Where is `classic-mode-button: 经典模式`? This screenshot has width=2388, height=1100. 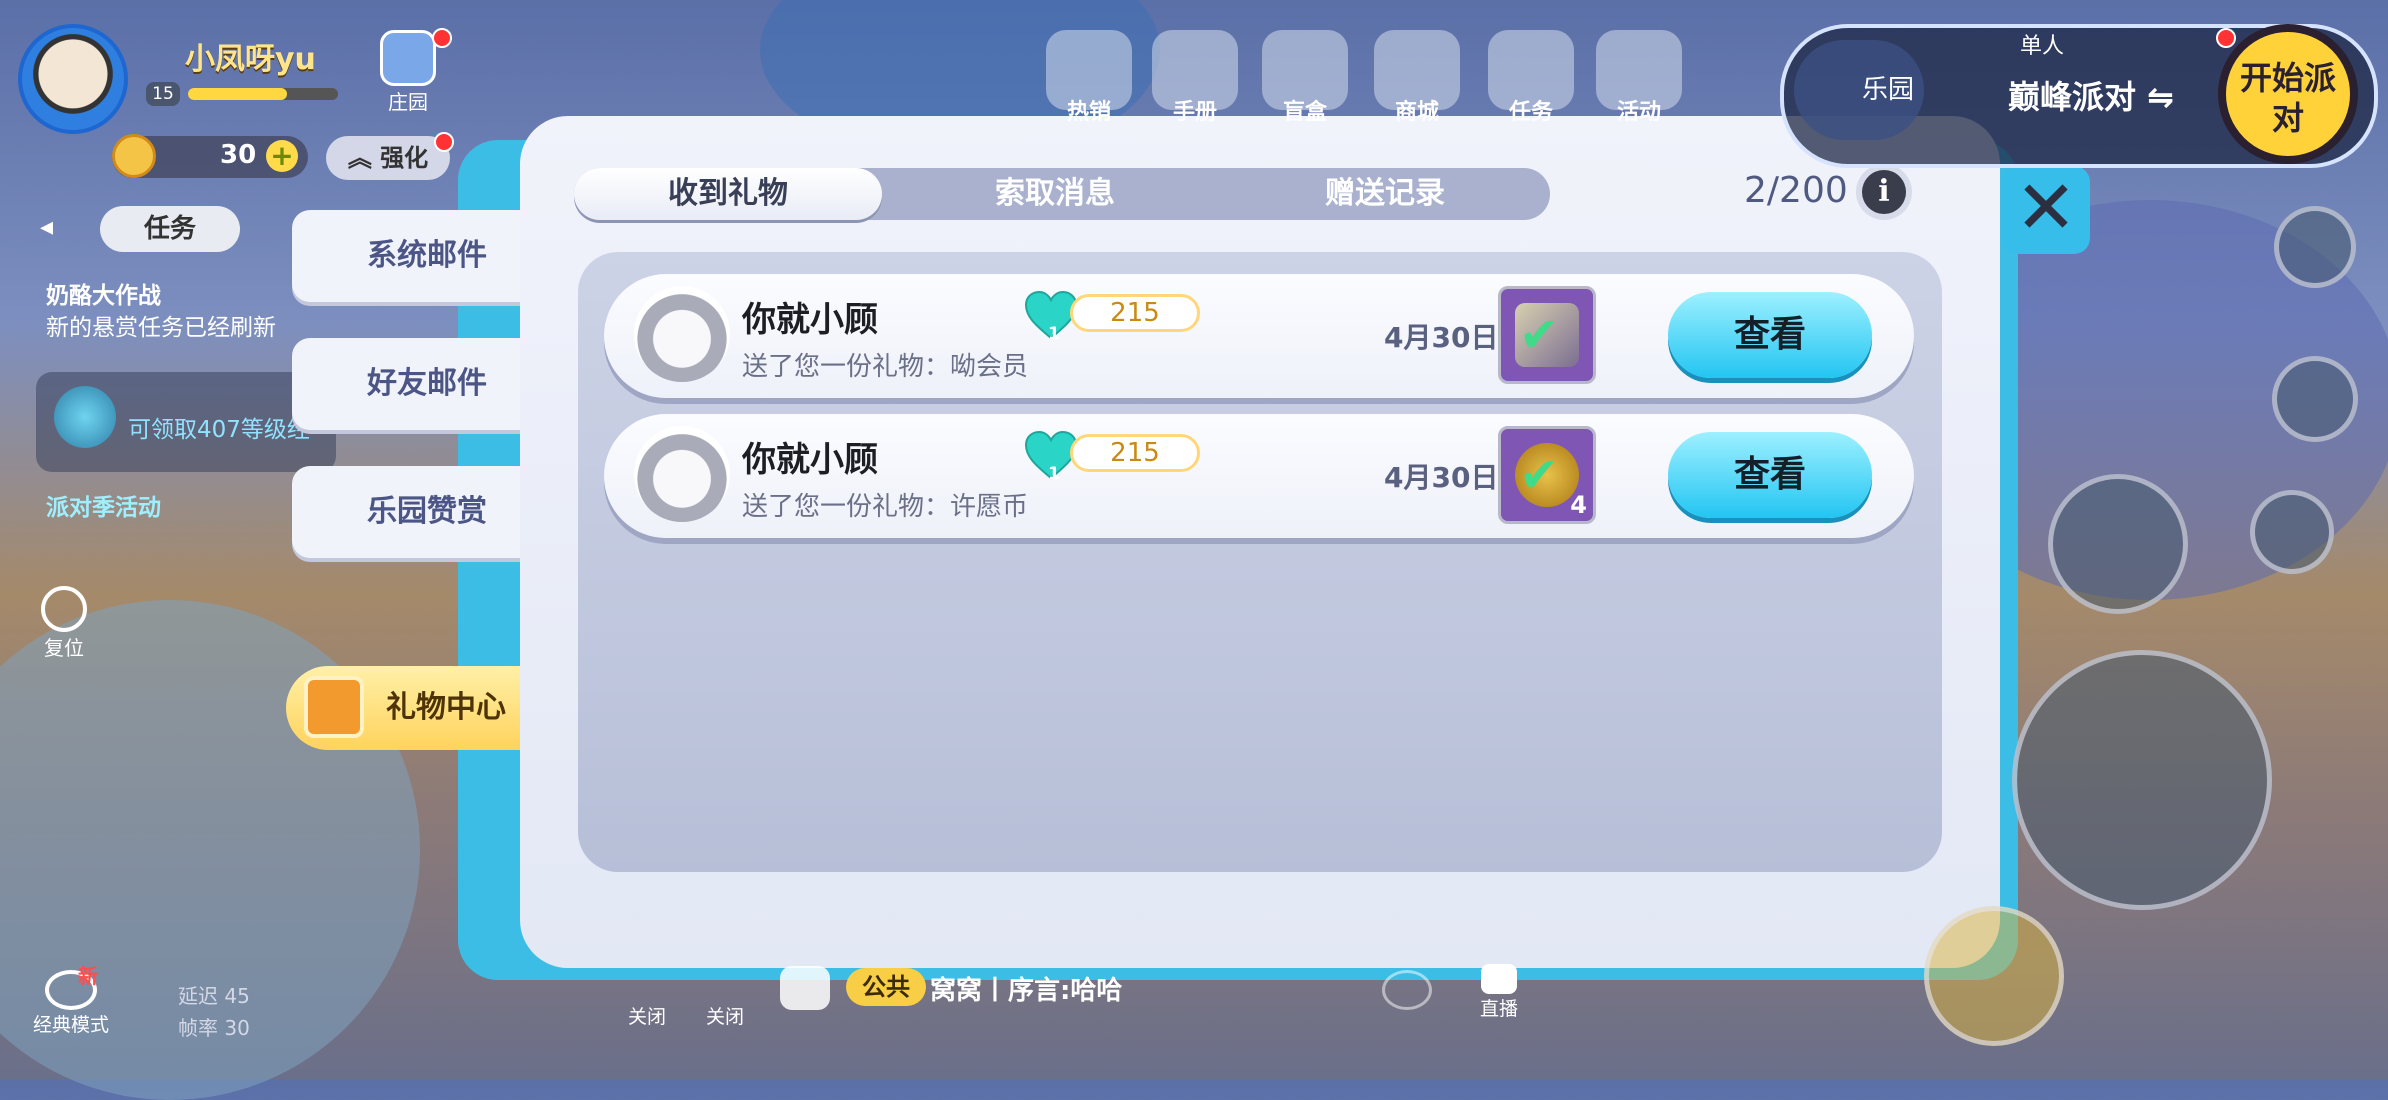 classic-mode-button: 经典模式 is located at coordinates (71, 1003).